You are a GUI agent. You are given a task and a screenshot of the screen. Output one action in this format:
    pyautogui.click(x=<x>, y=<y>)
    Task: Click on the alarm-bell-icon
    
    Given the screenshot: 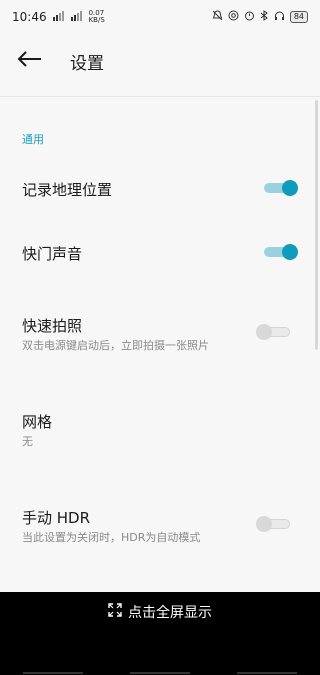 What is the action you would take?
    pyautogui.click(x=217, y=17)
    